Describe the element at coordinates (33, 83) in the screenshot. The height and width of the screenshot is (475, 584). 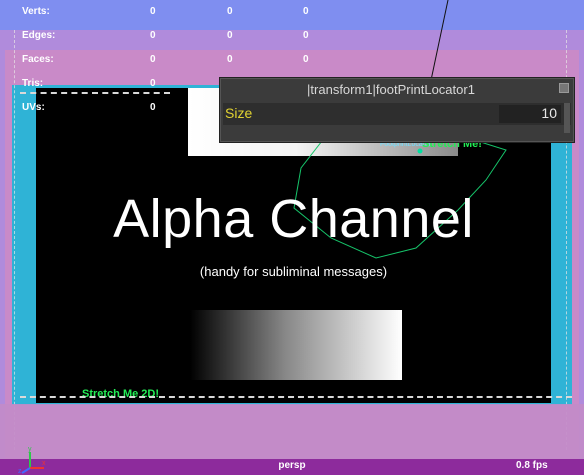
I see `stat-label: Tris:` at that location.